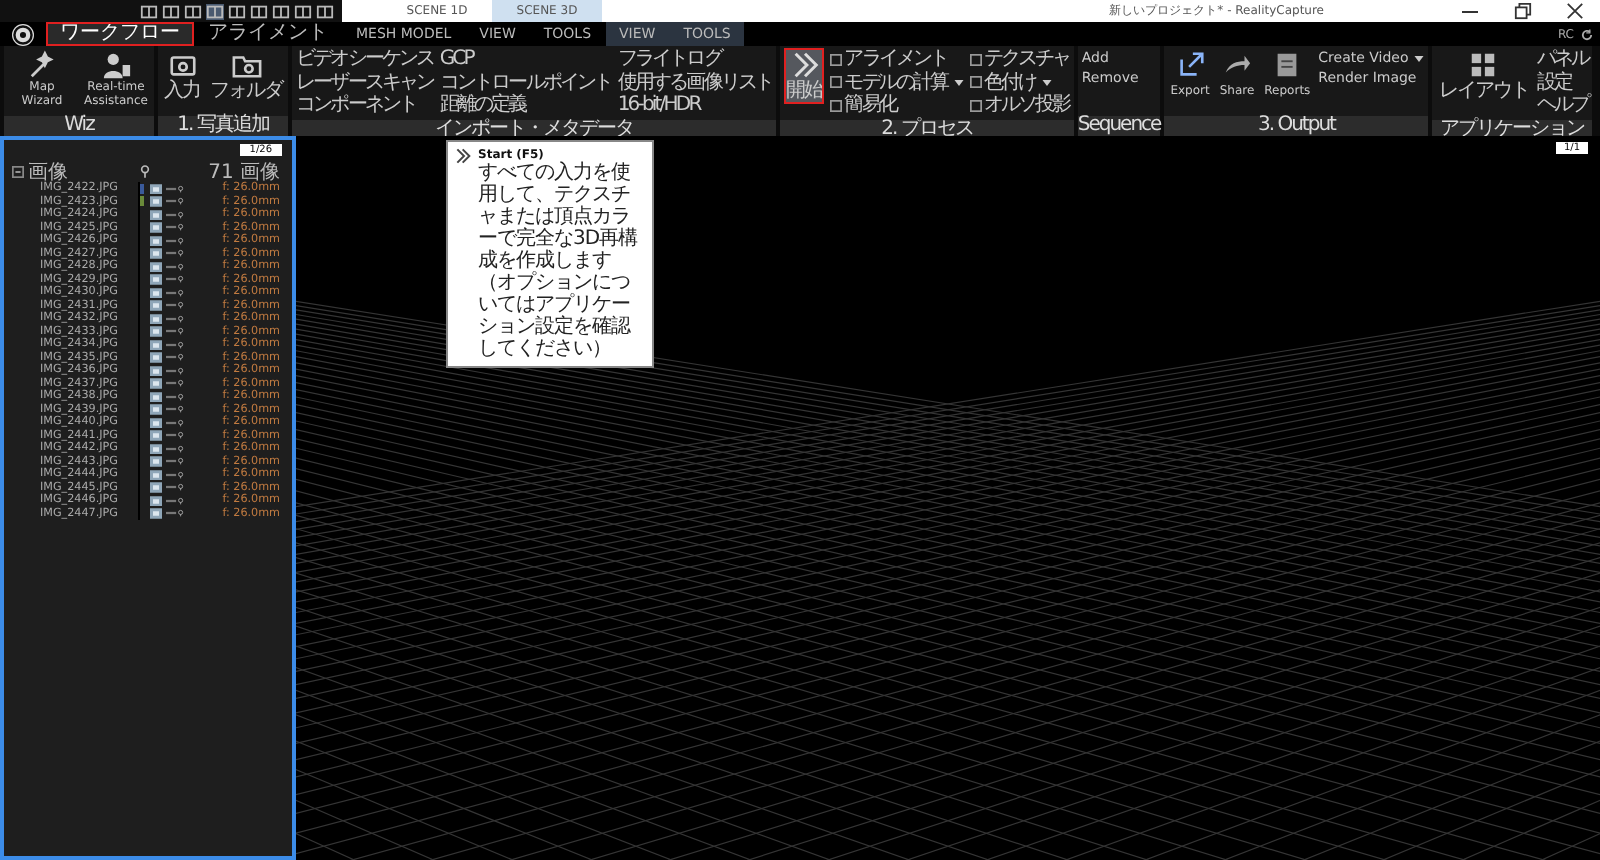  Describe the element at coordinates (695, 59) in the screenshot. I see `ribbon-button: フライトログ` at that location.